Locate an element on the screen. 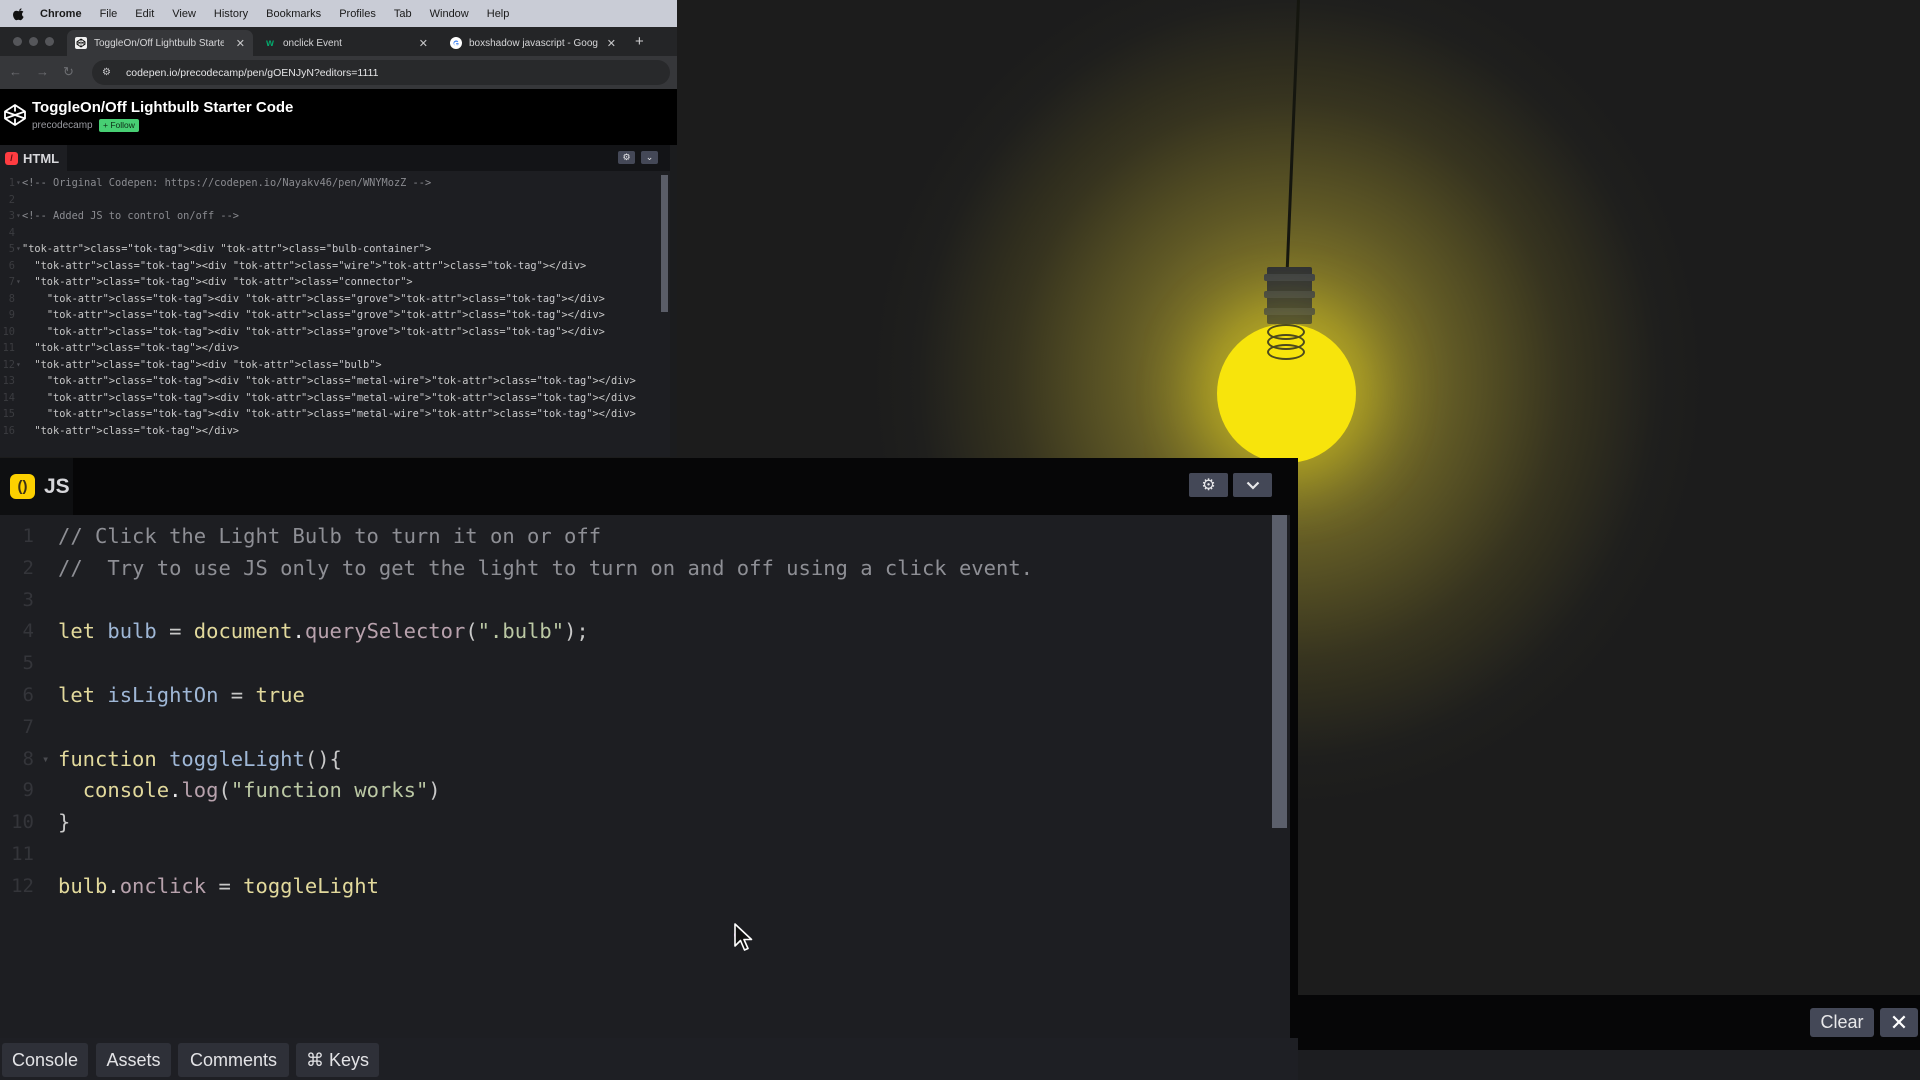  menu-tab: Tab is located at coordinates (403, 14).